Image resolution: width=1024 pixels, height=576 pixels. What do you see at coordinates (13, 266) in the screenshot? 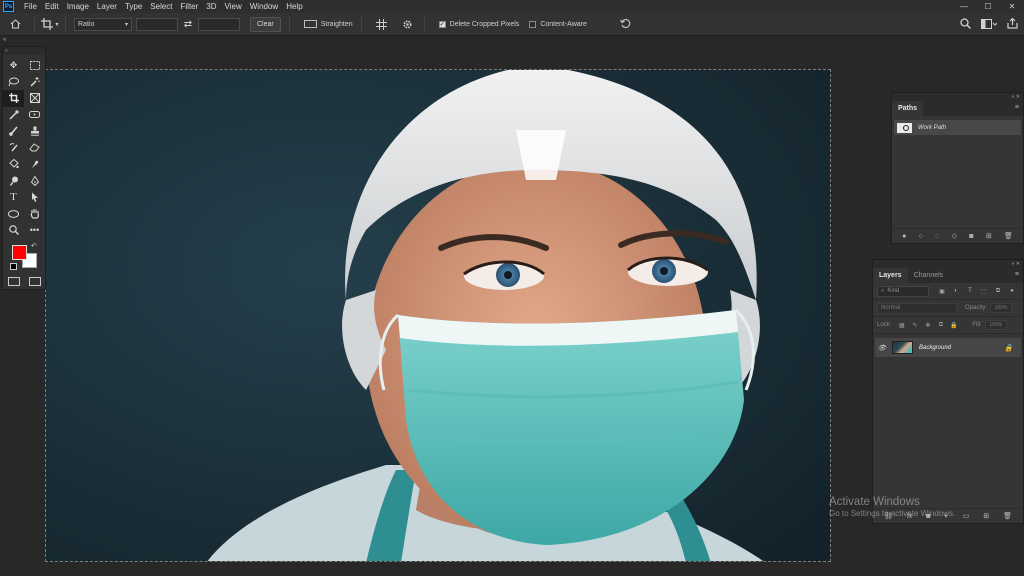
I see `default-colors-icon` at bounding box center [13, 266].